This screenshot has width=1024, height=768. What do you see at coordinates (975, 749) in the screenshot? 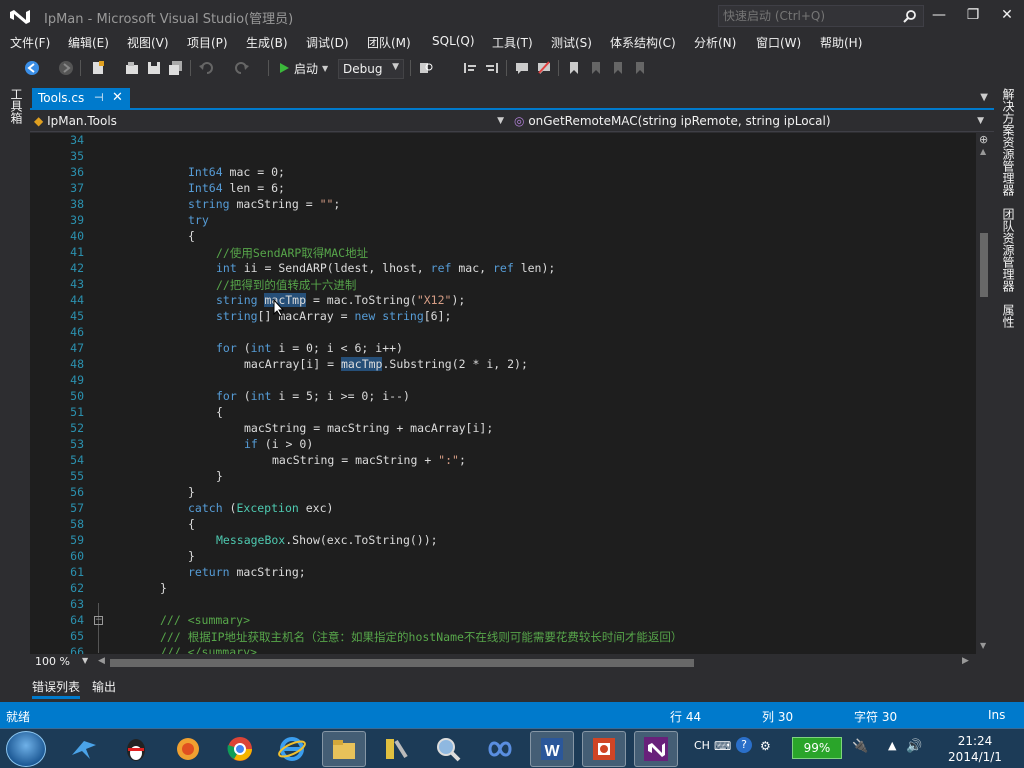
I see `clock: 21:24 2014/1/1` at bounding box center [975, 749].